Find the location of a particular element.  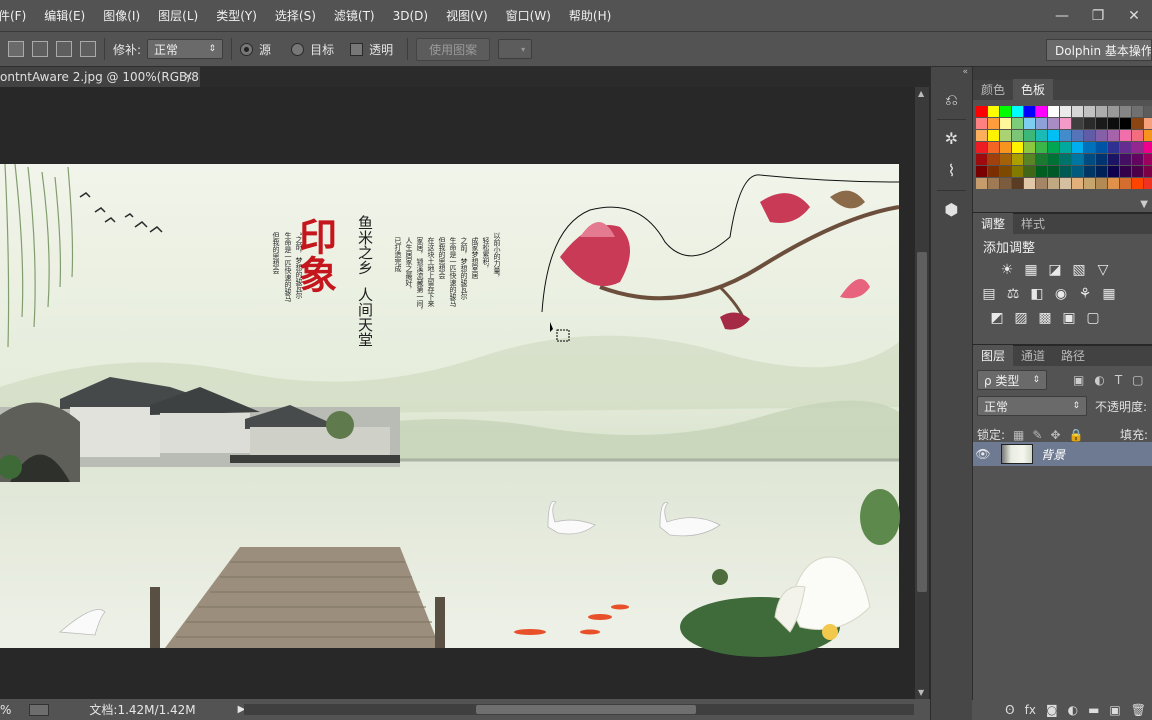

brush-settings-icon: ✲ is located at coordinates (952, 139).